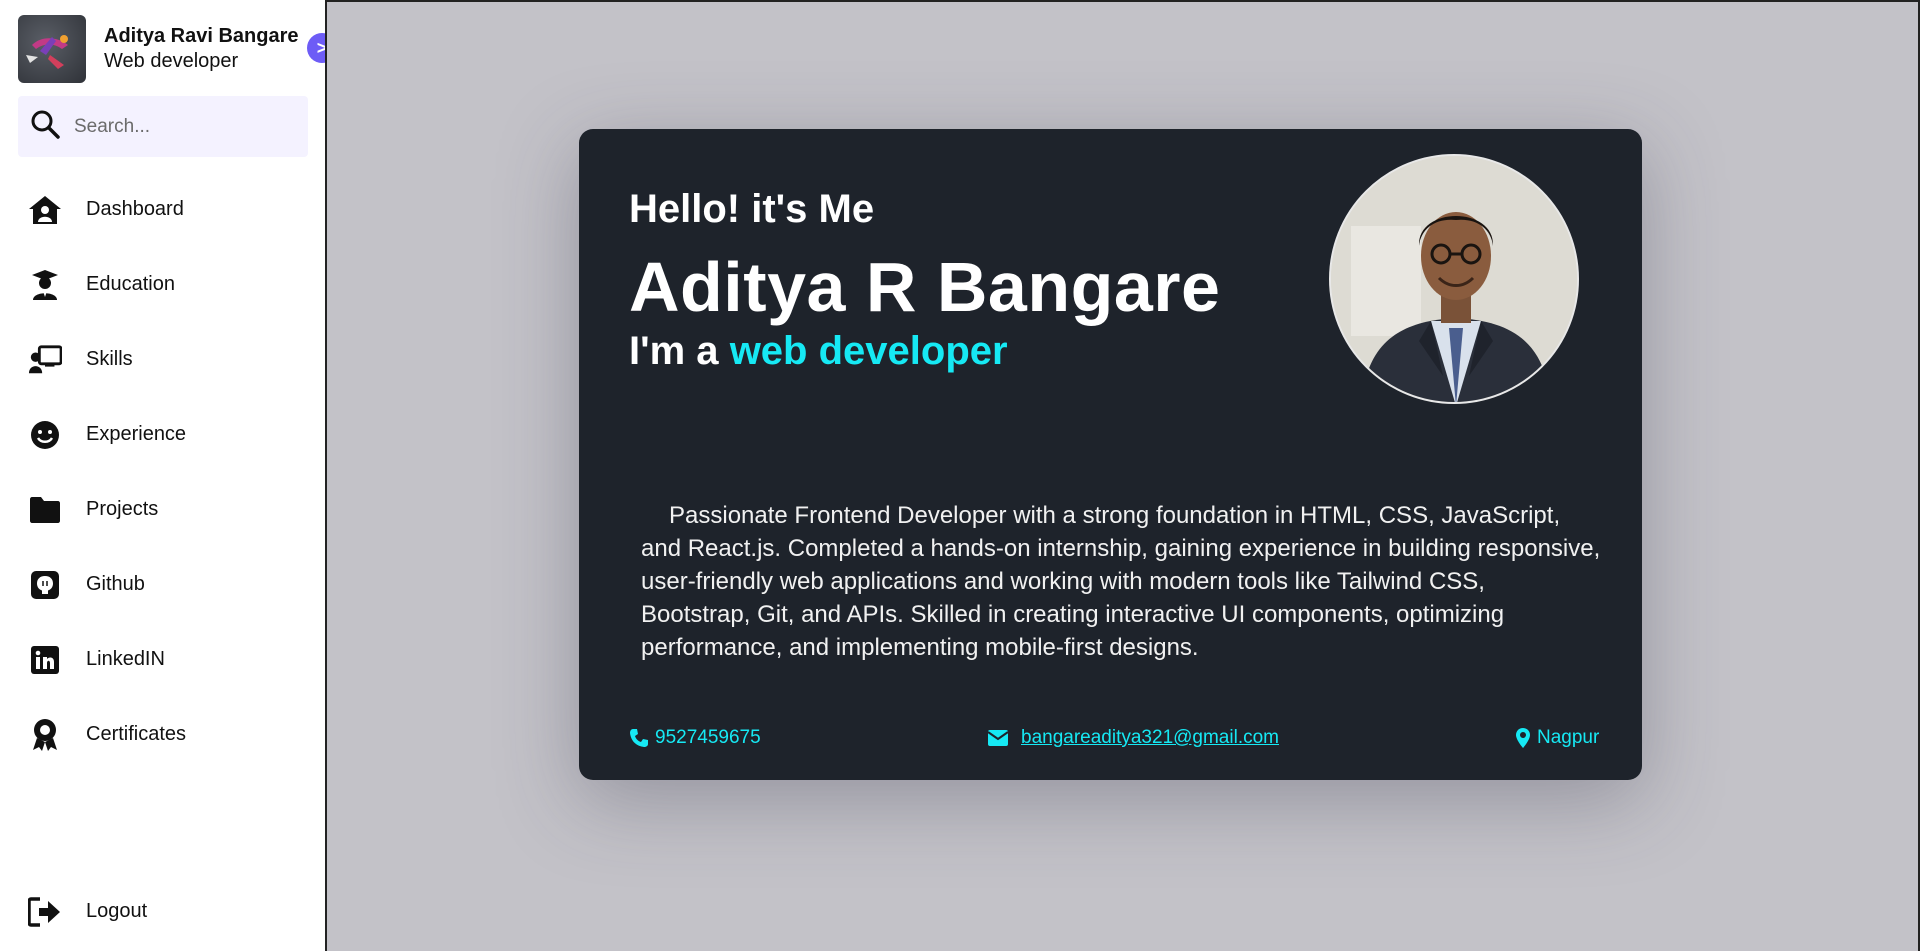  I want to click on sidebar-item-certificates: Certificates, so click(162, 734).